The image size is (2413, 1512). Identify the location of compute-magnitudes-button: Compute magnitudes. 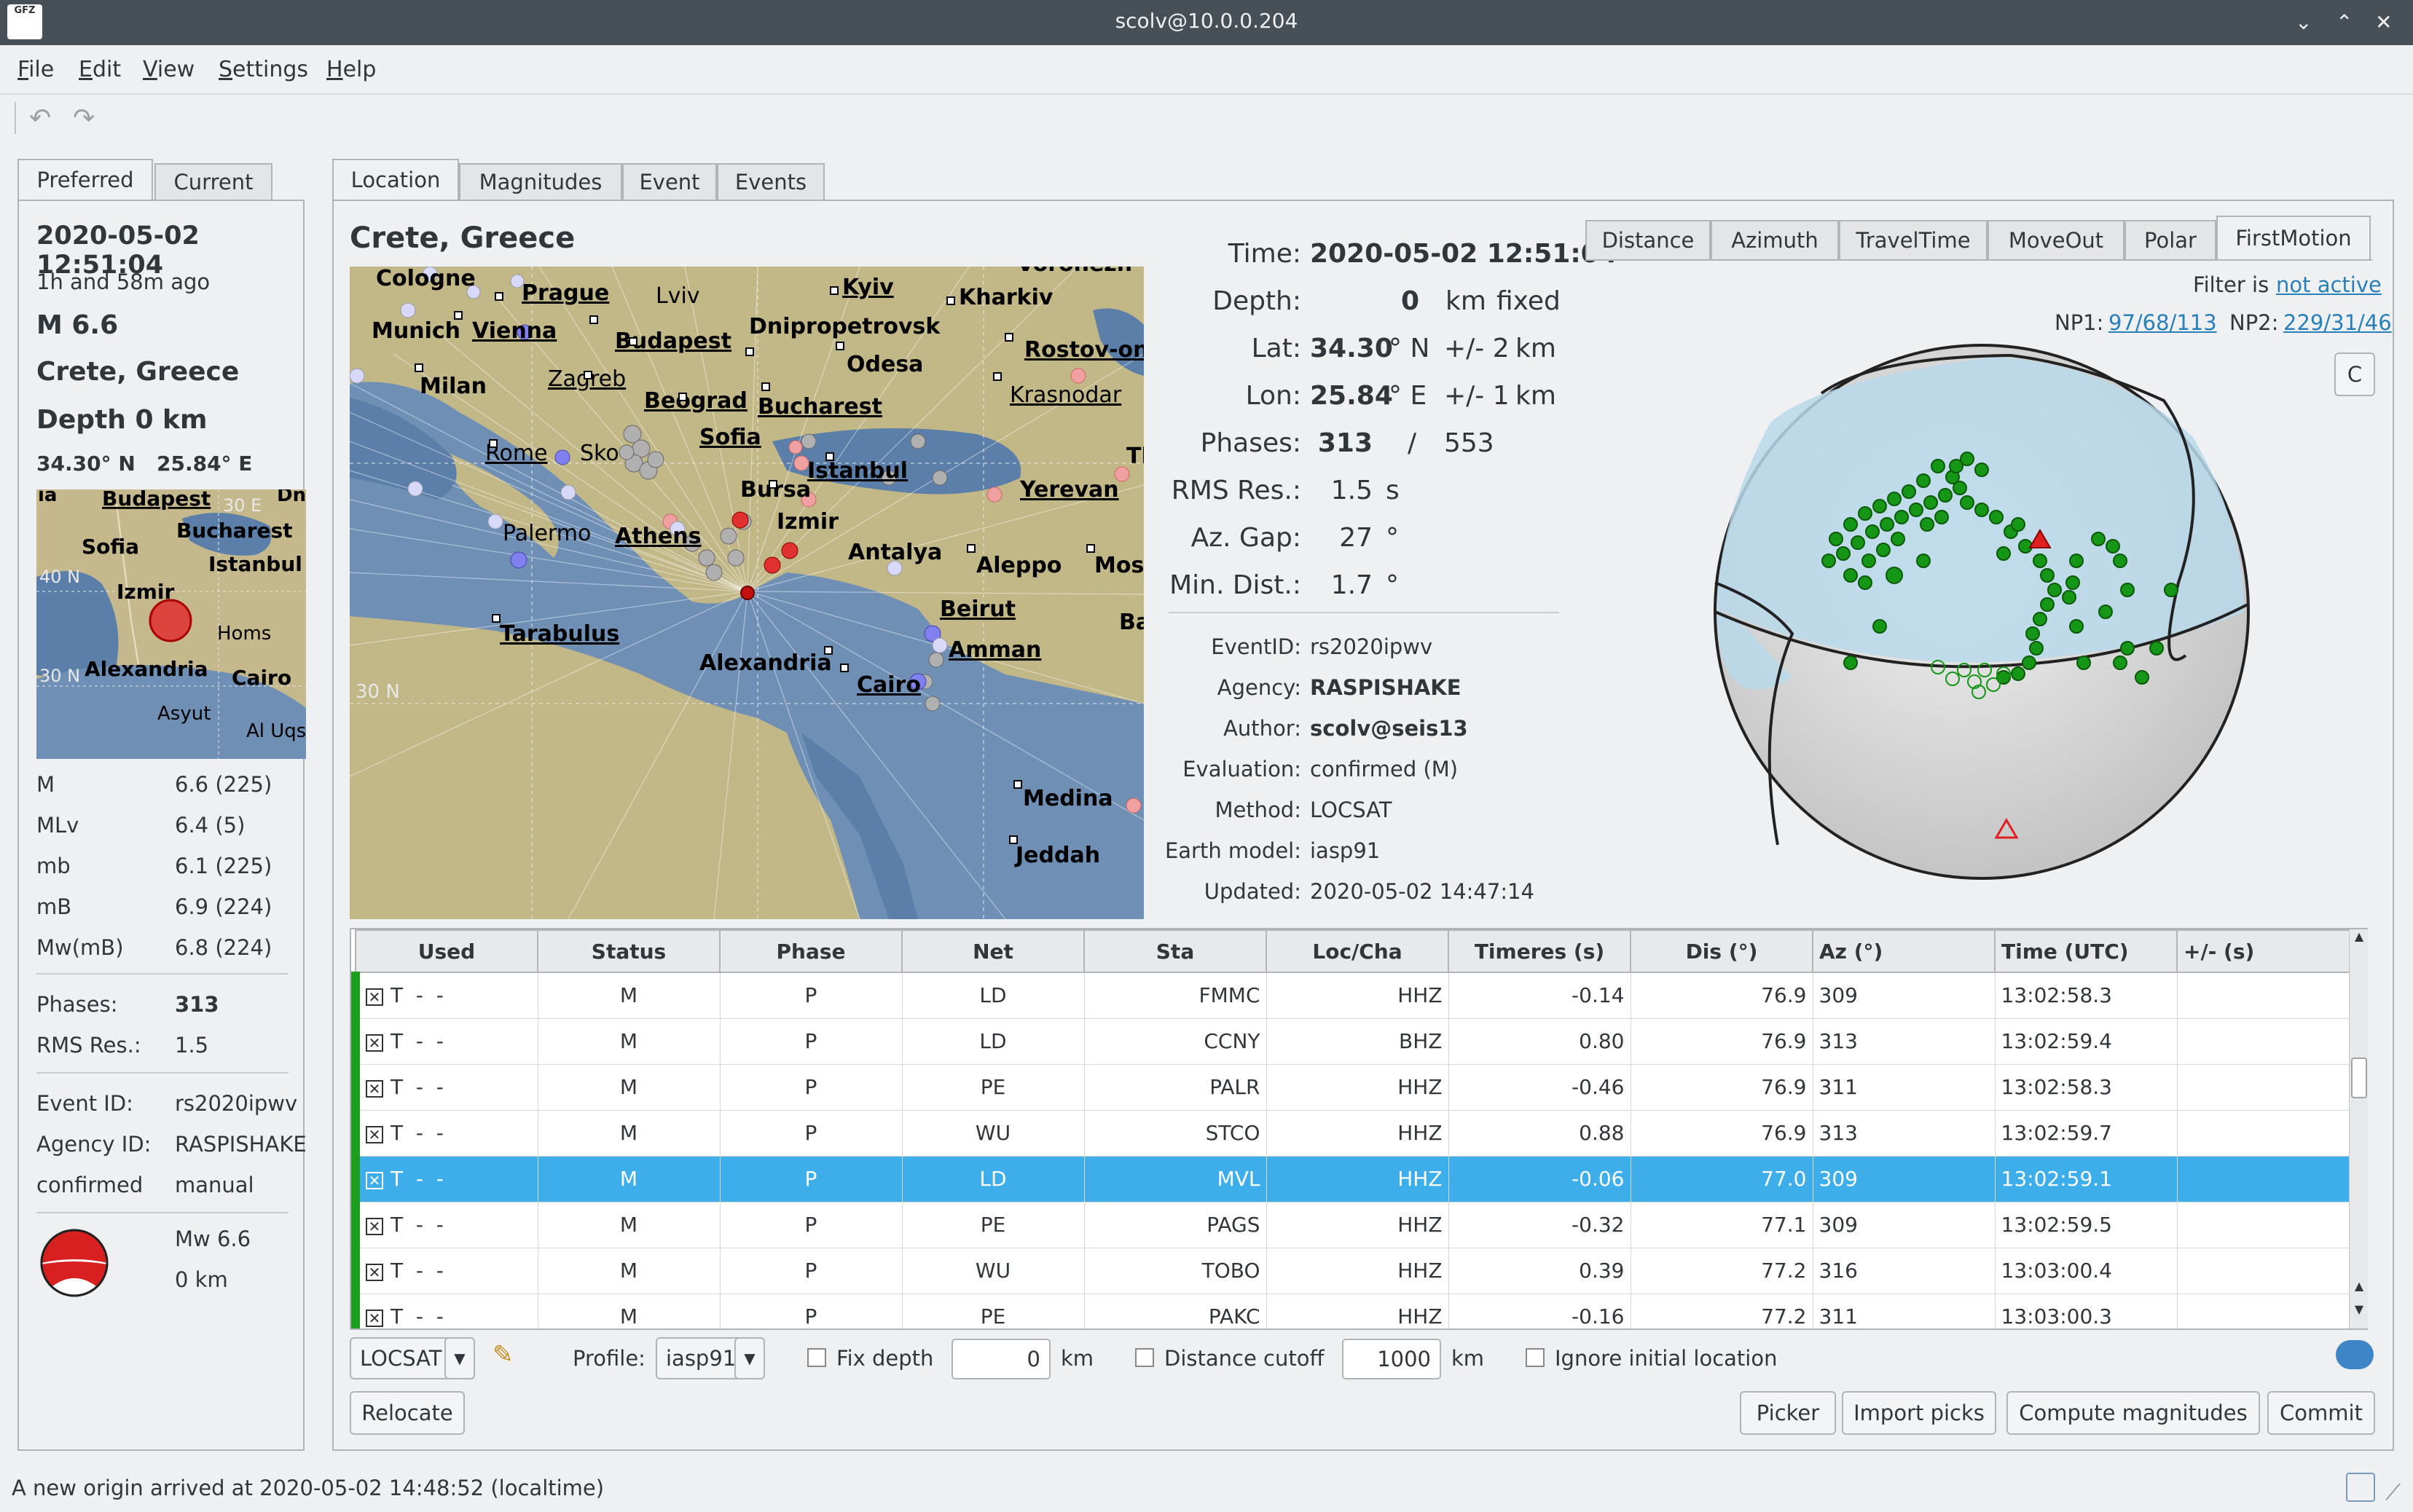
(2133, 1413).